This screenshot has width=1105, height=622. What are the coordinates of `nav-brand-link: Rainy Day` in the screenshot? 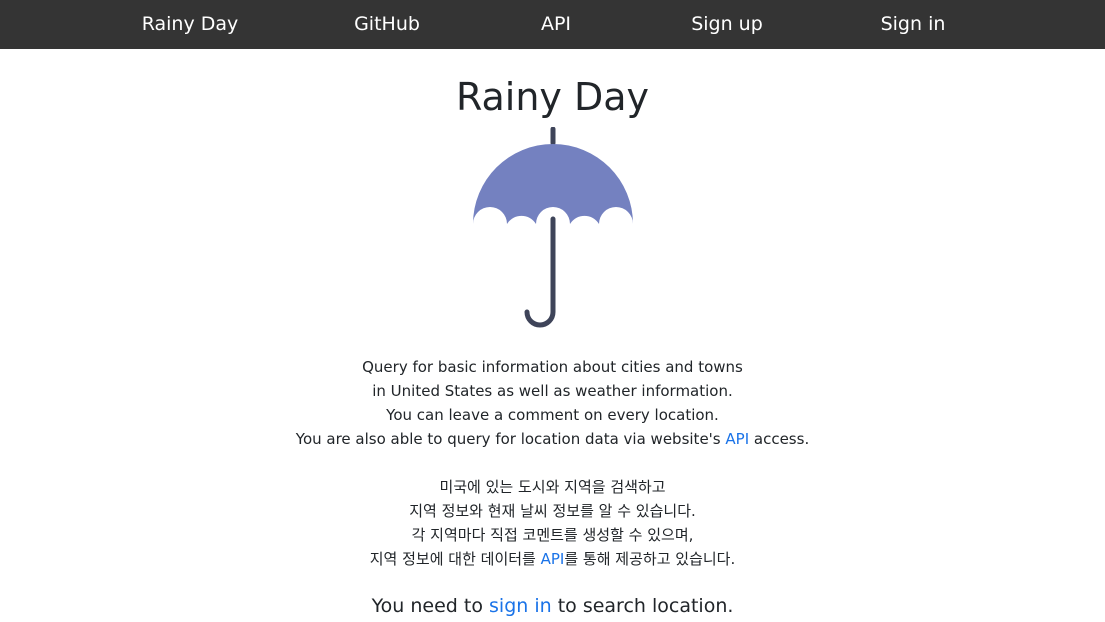 It's located at (190, 24).